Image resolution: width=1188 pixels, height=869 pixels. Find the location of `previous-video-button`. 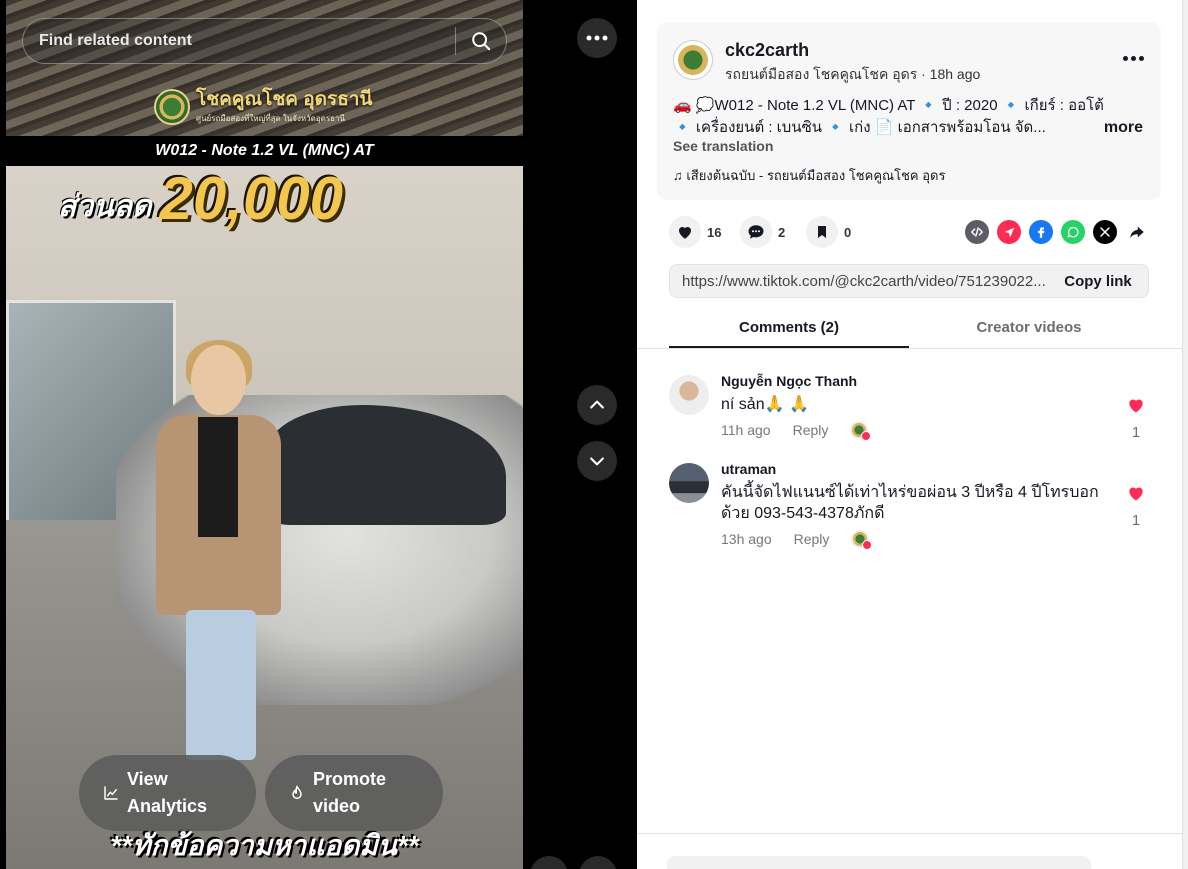

previous-video-button is located at coordinates (597, 405).